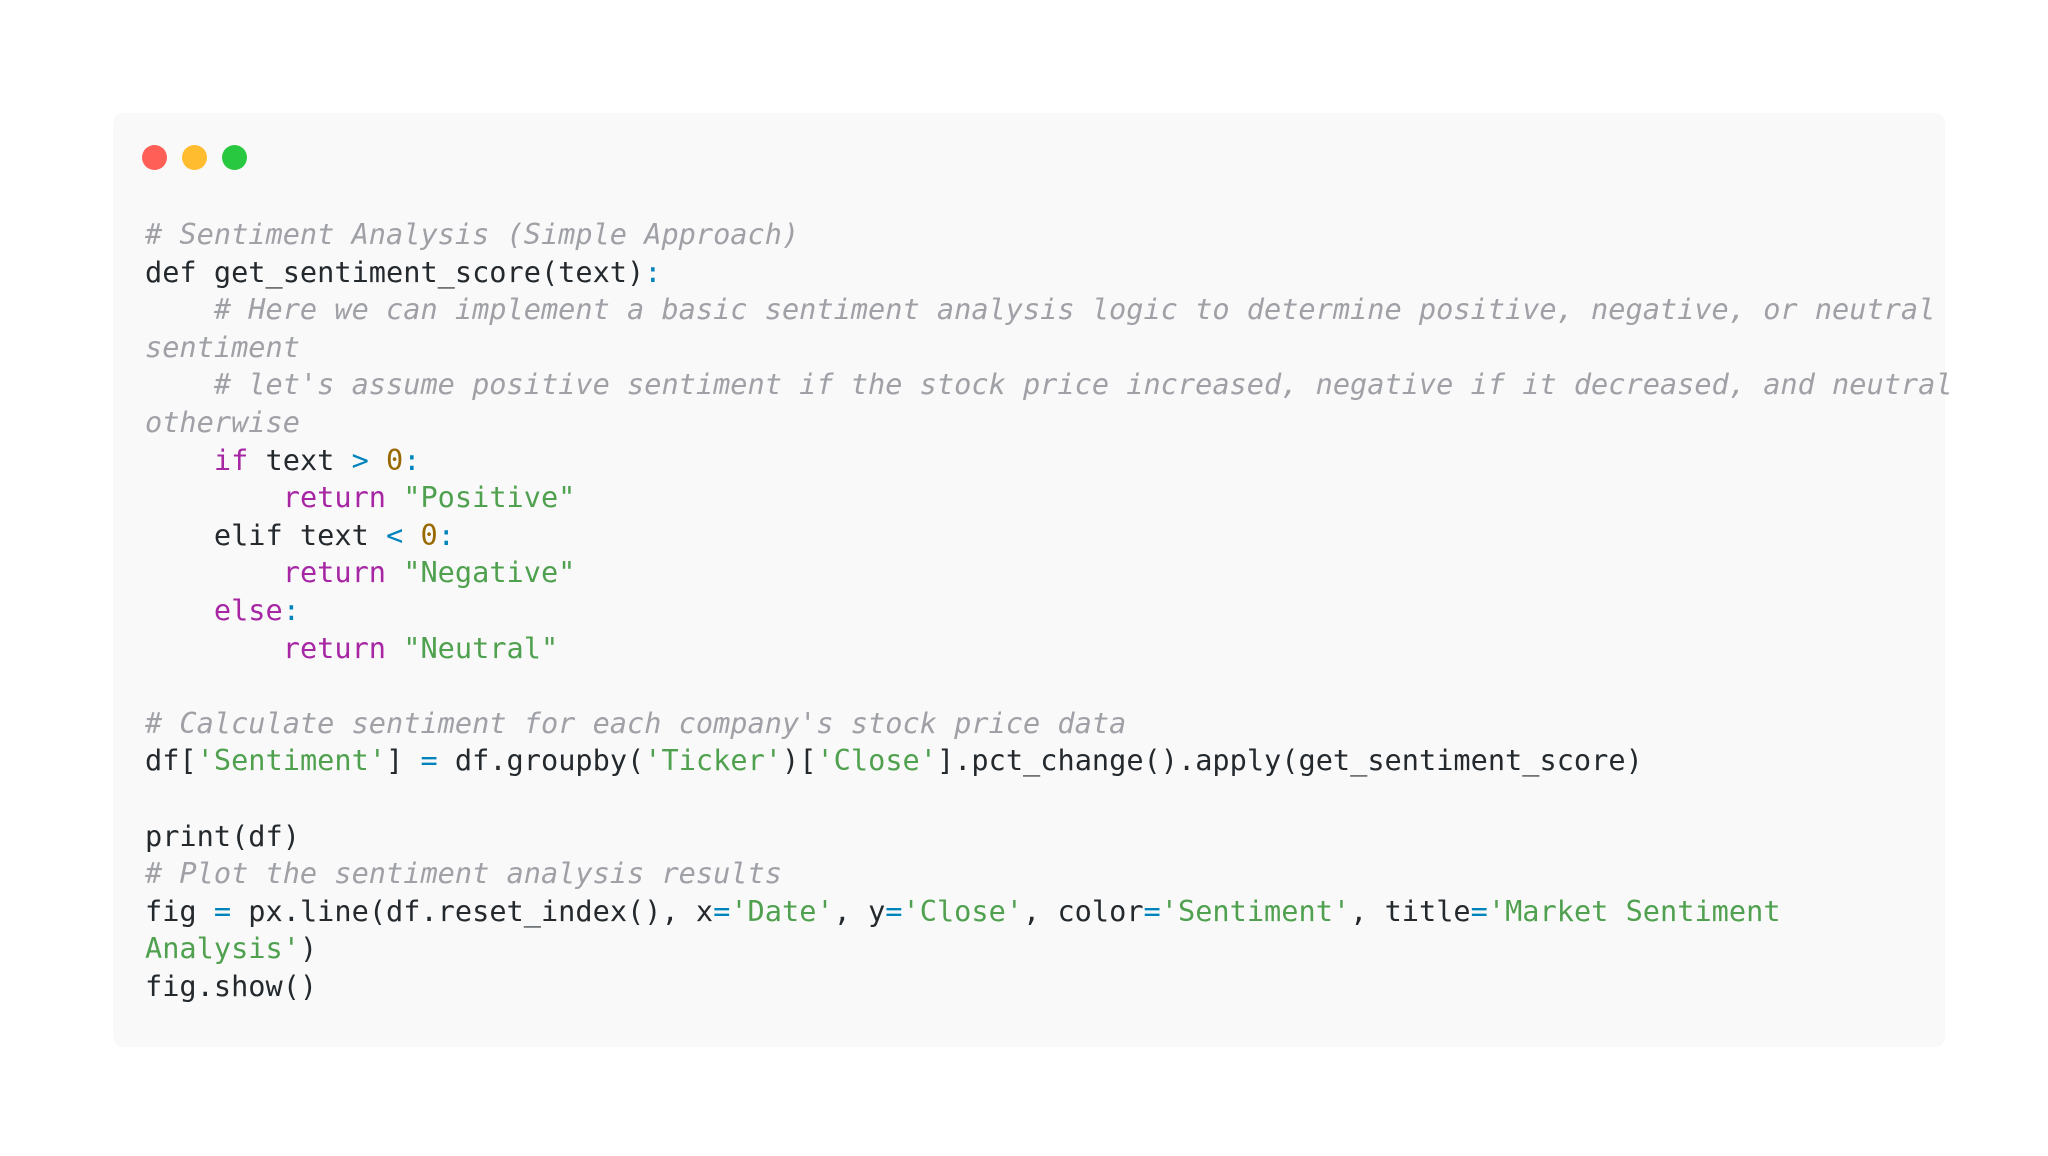 The width and height of the screenshot is (2048, 1156). Describe the element at coordinates (360, 459) in the screenshot. I see `code-token-operator: >` at that location.